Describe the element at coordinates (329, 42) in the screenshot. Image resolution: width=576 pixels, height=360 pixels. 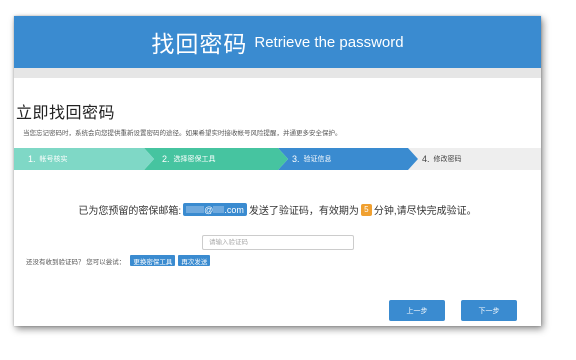
I see `header-title-en: Retrieve the password` at that location.